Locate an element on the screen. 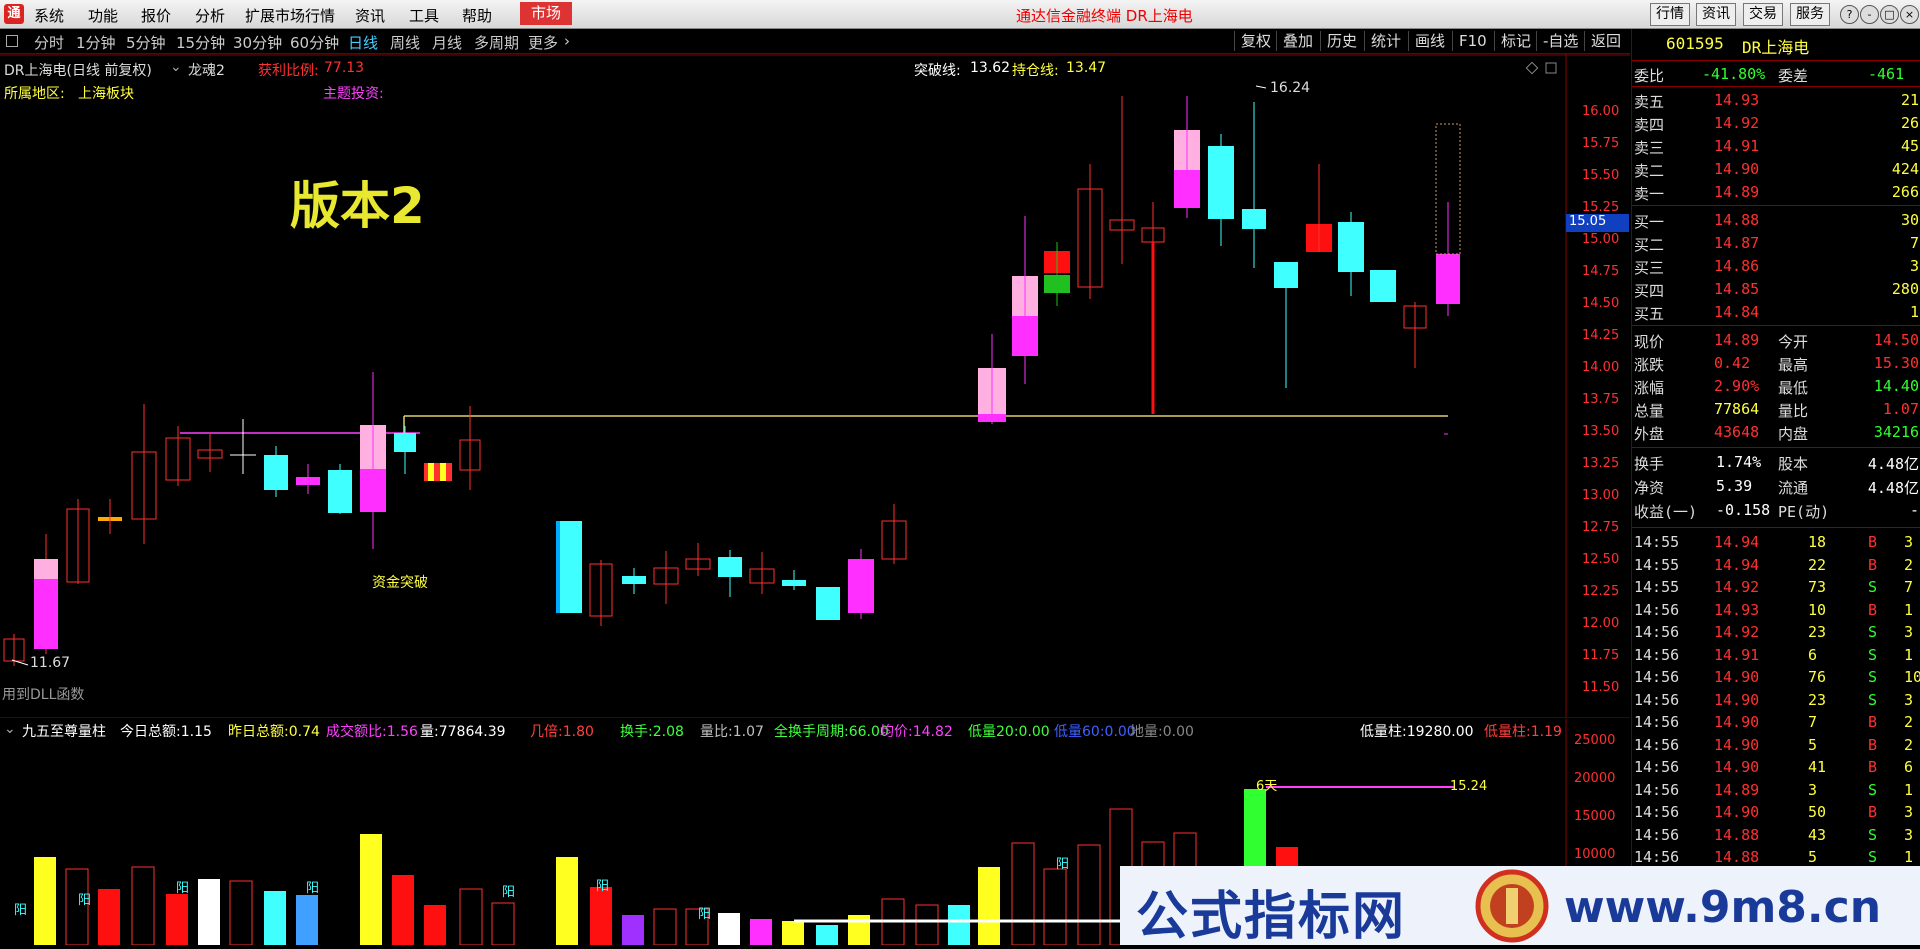 This screenshot has width=1920, height=949. ask-volume: 26 is located at coordinates (1909, 123).